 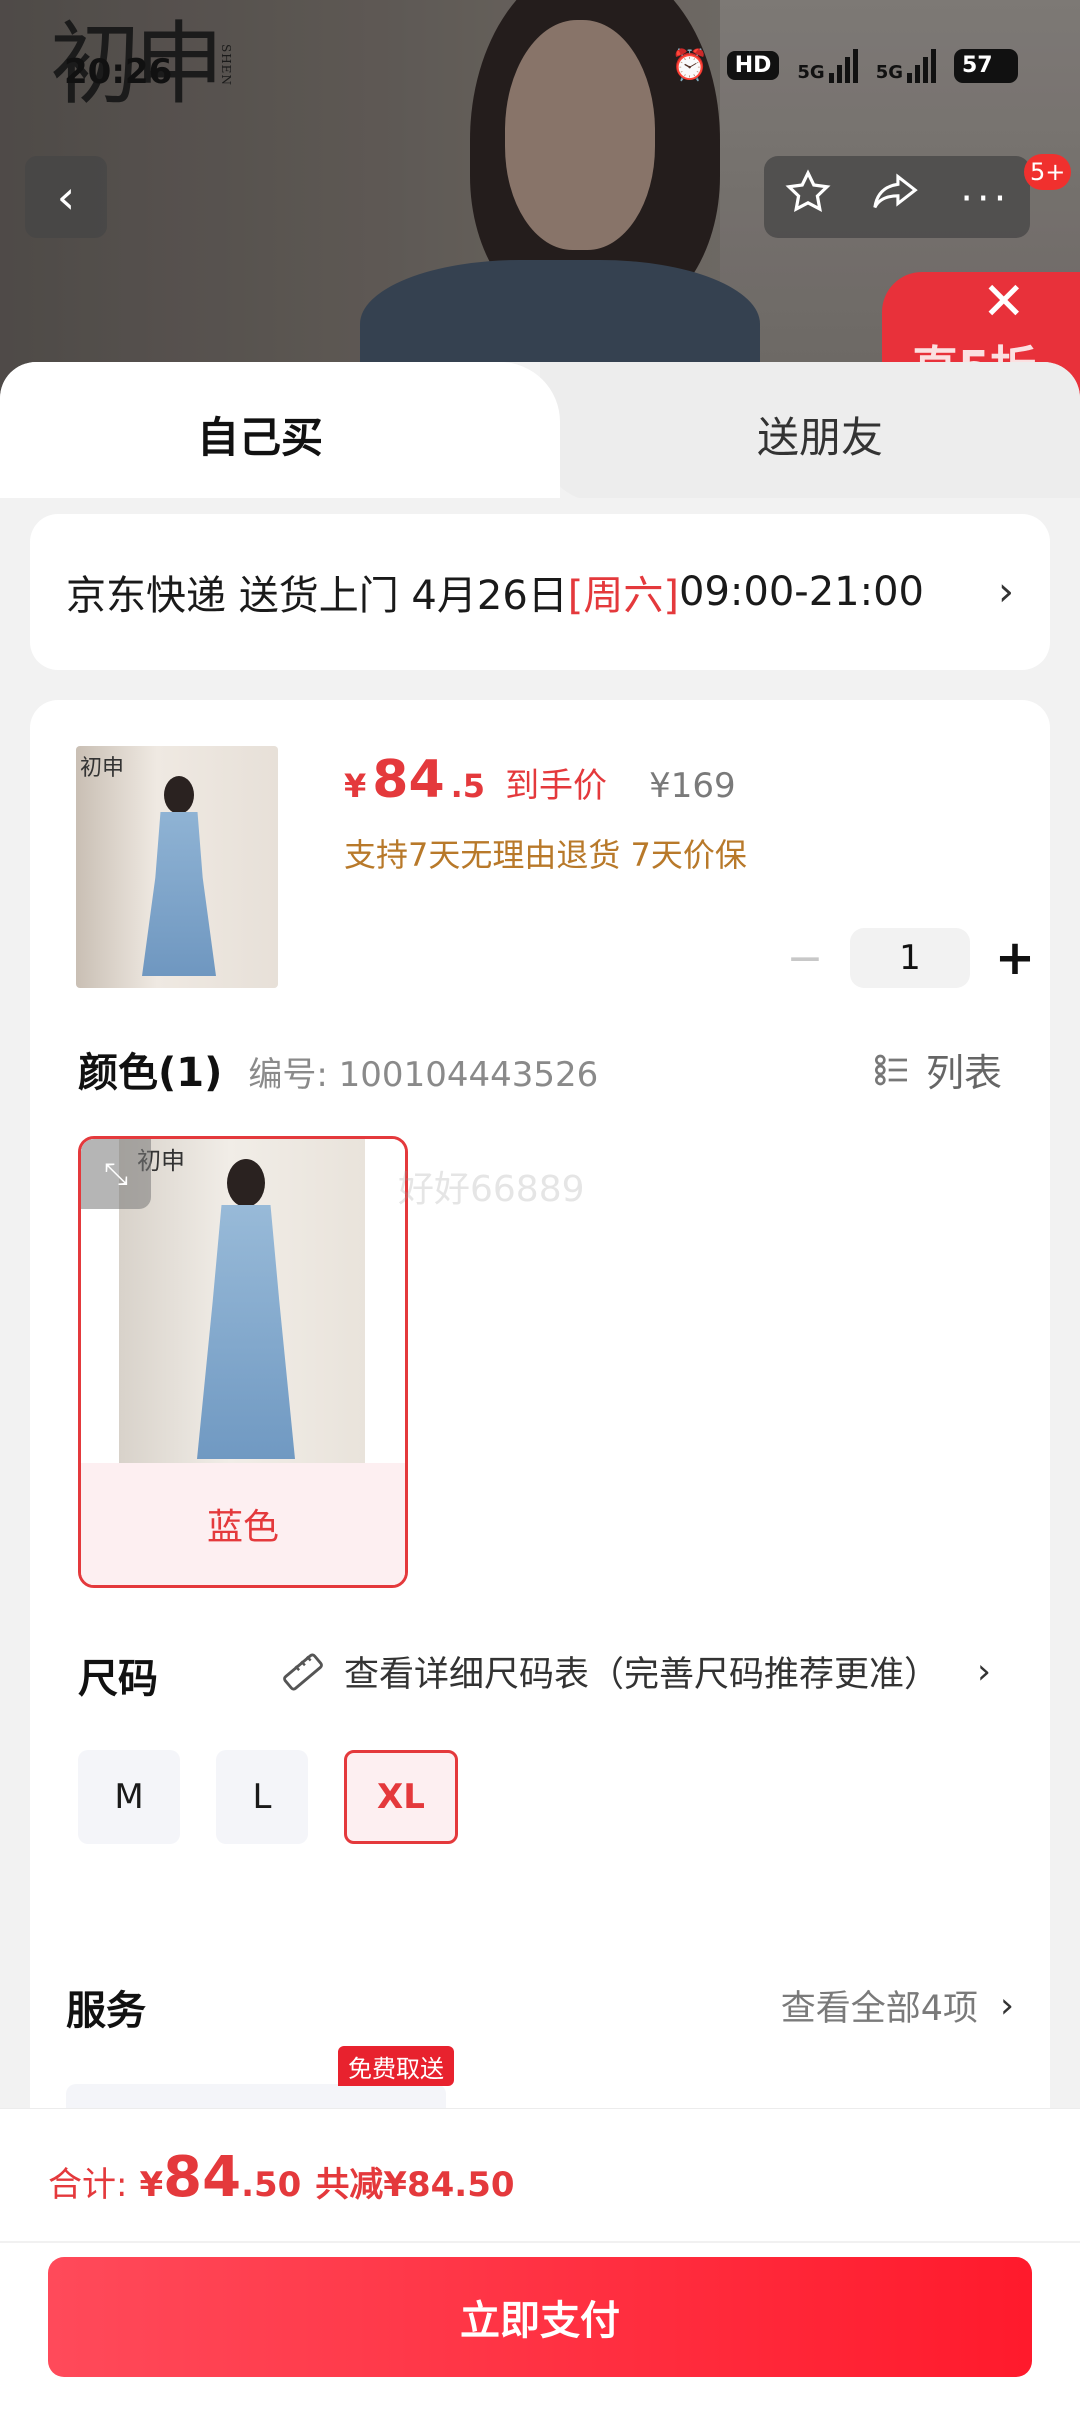 I want to click on total-label: 合计:, so click(x=88, y=2185).